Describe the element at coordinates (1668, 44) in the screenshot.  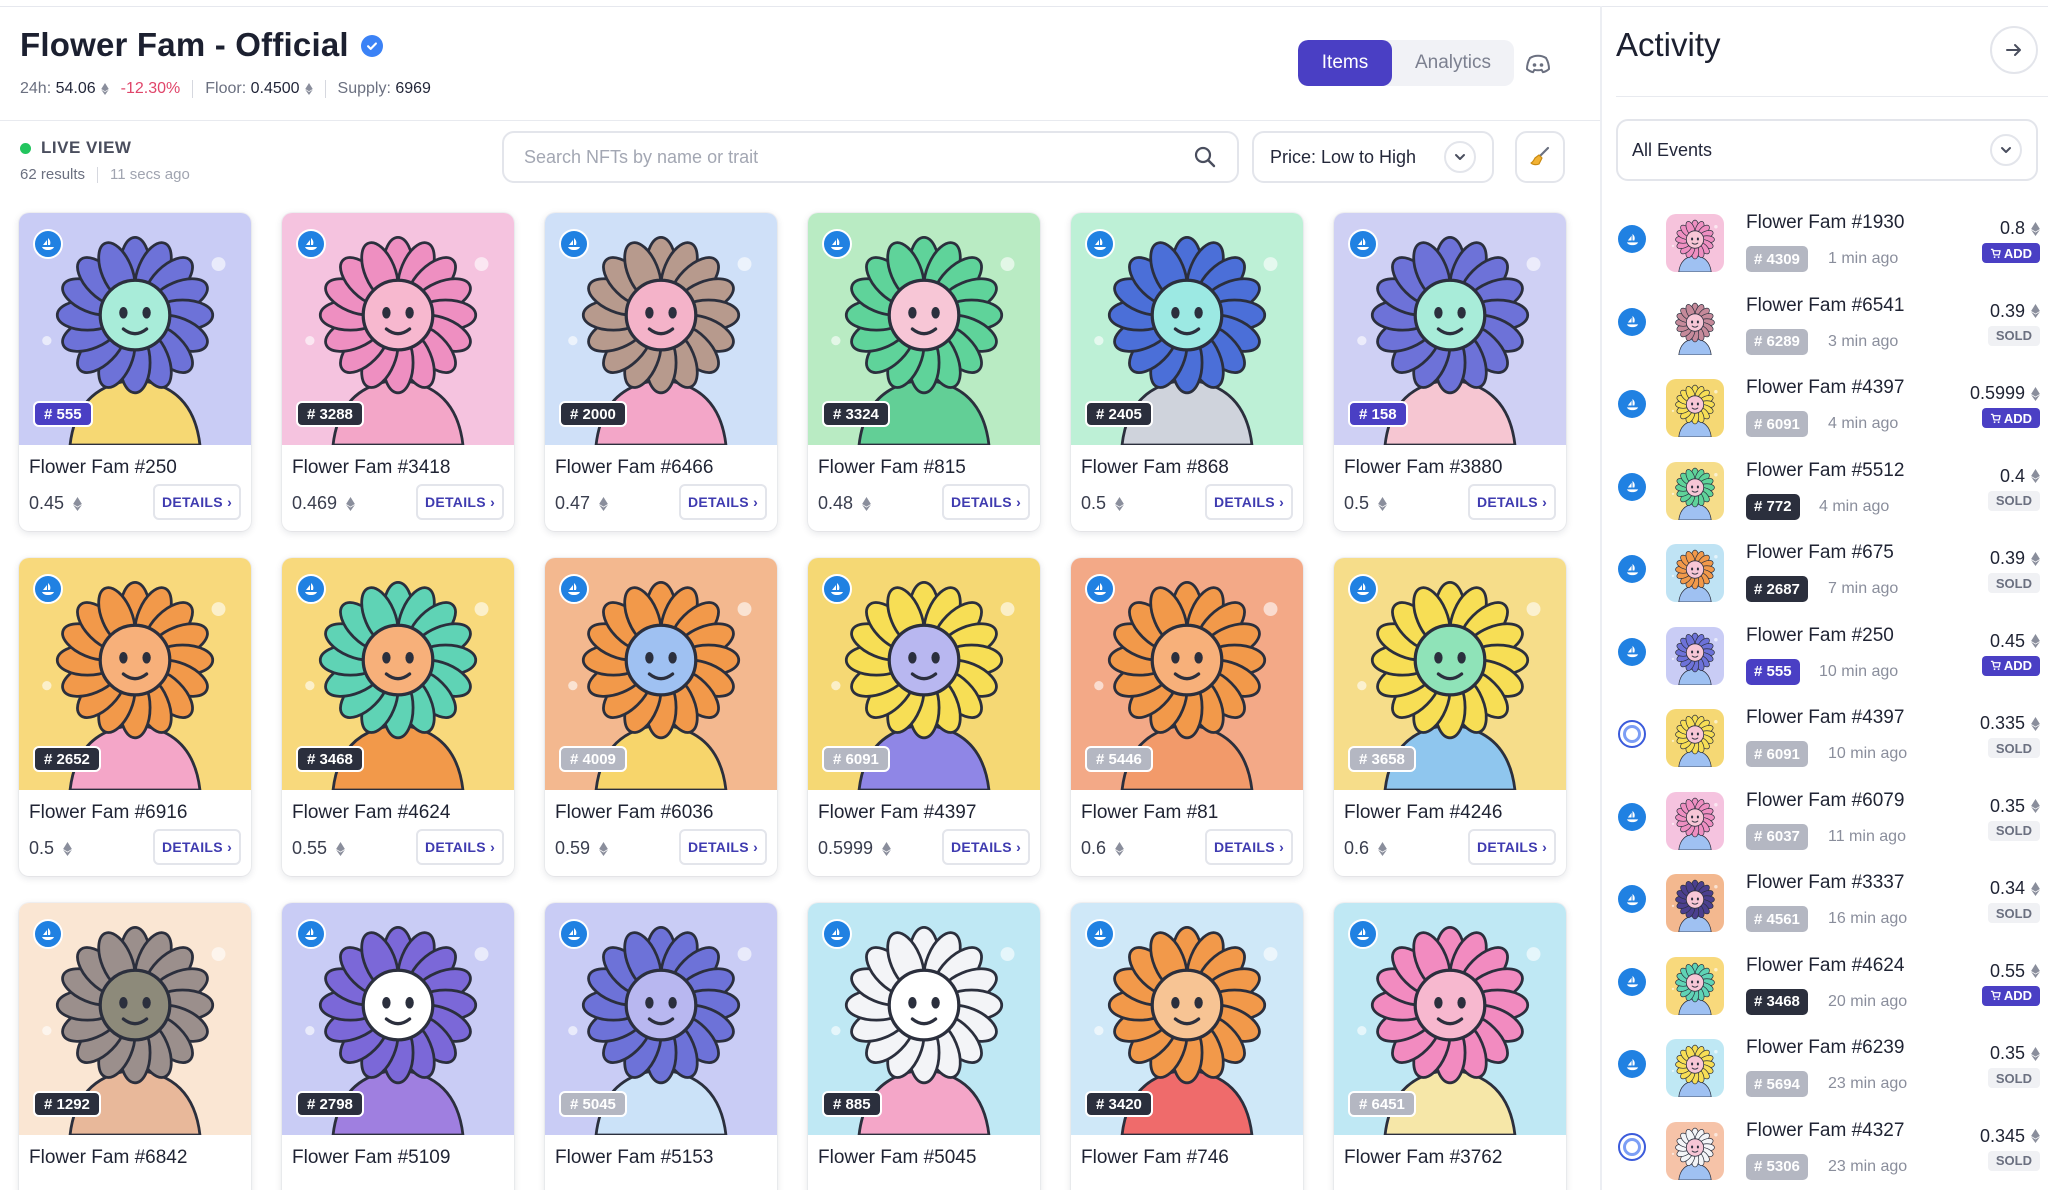
I see `activity-title: Activity` at that location.